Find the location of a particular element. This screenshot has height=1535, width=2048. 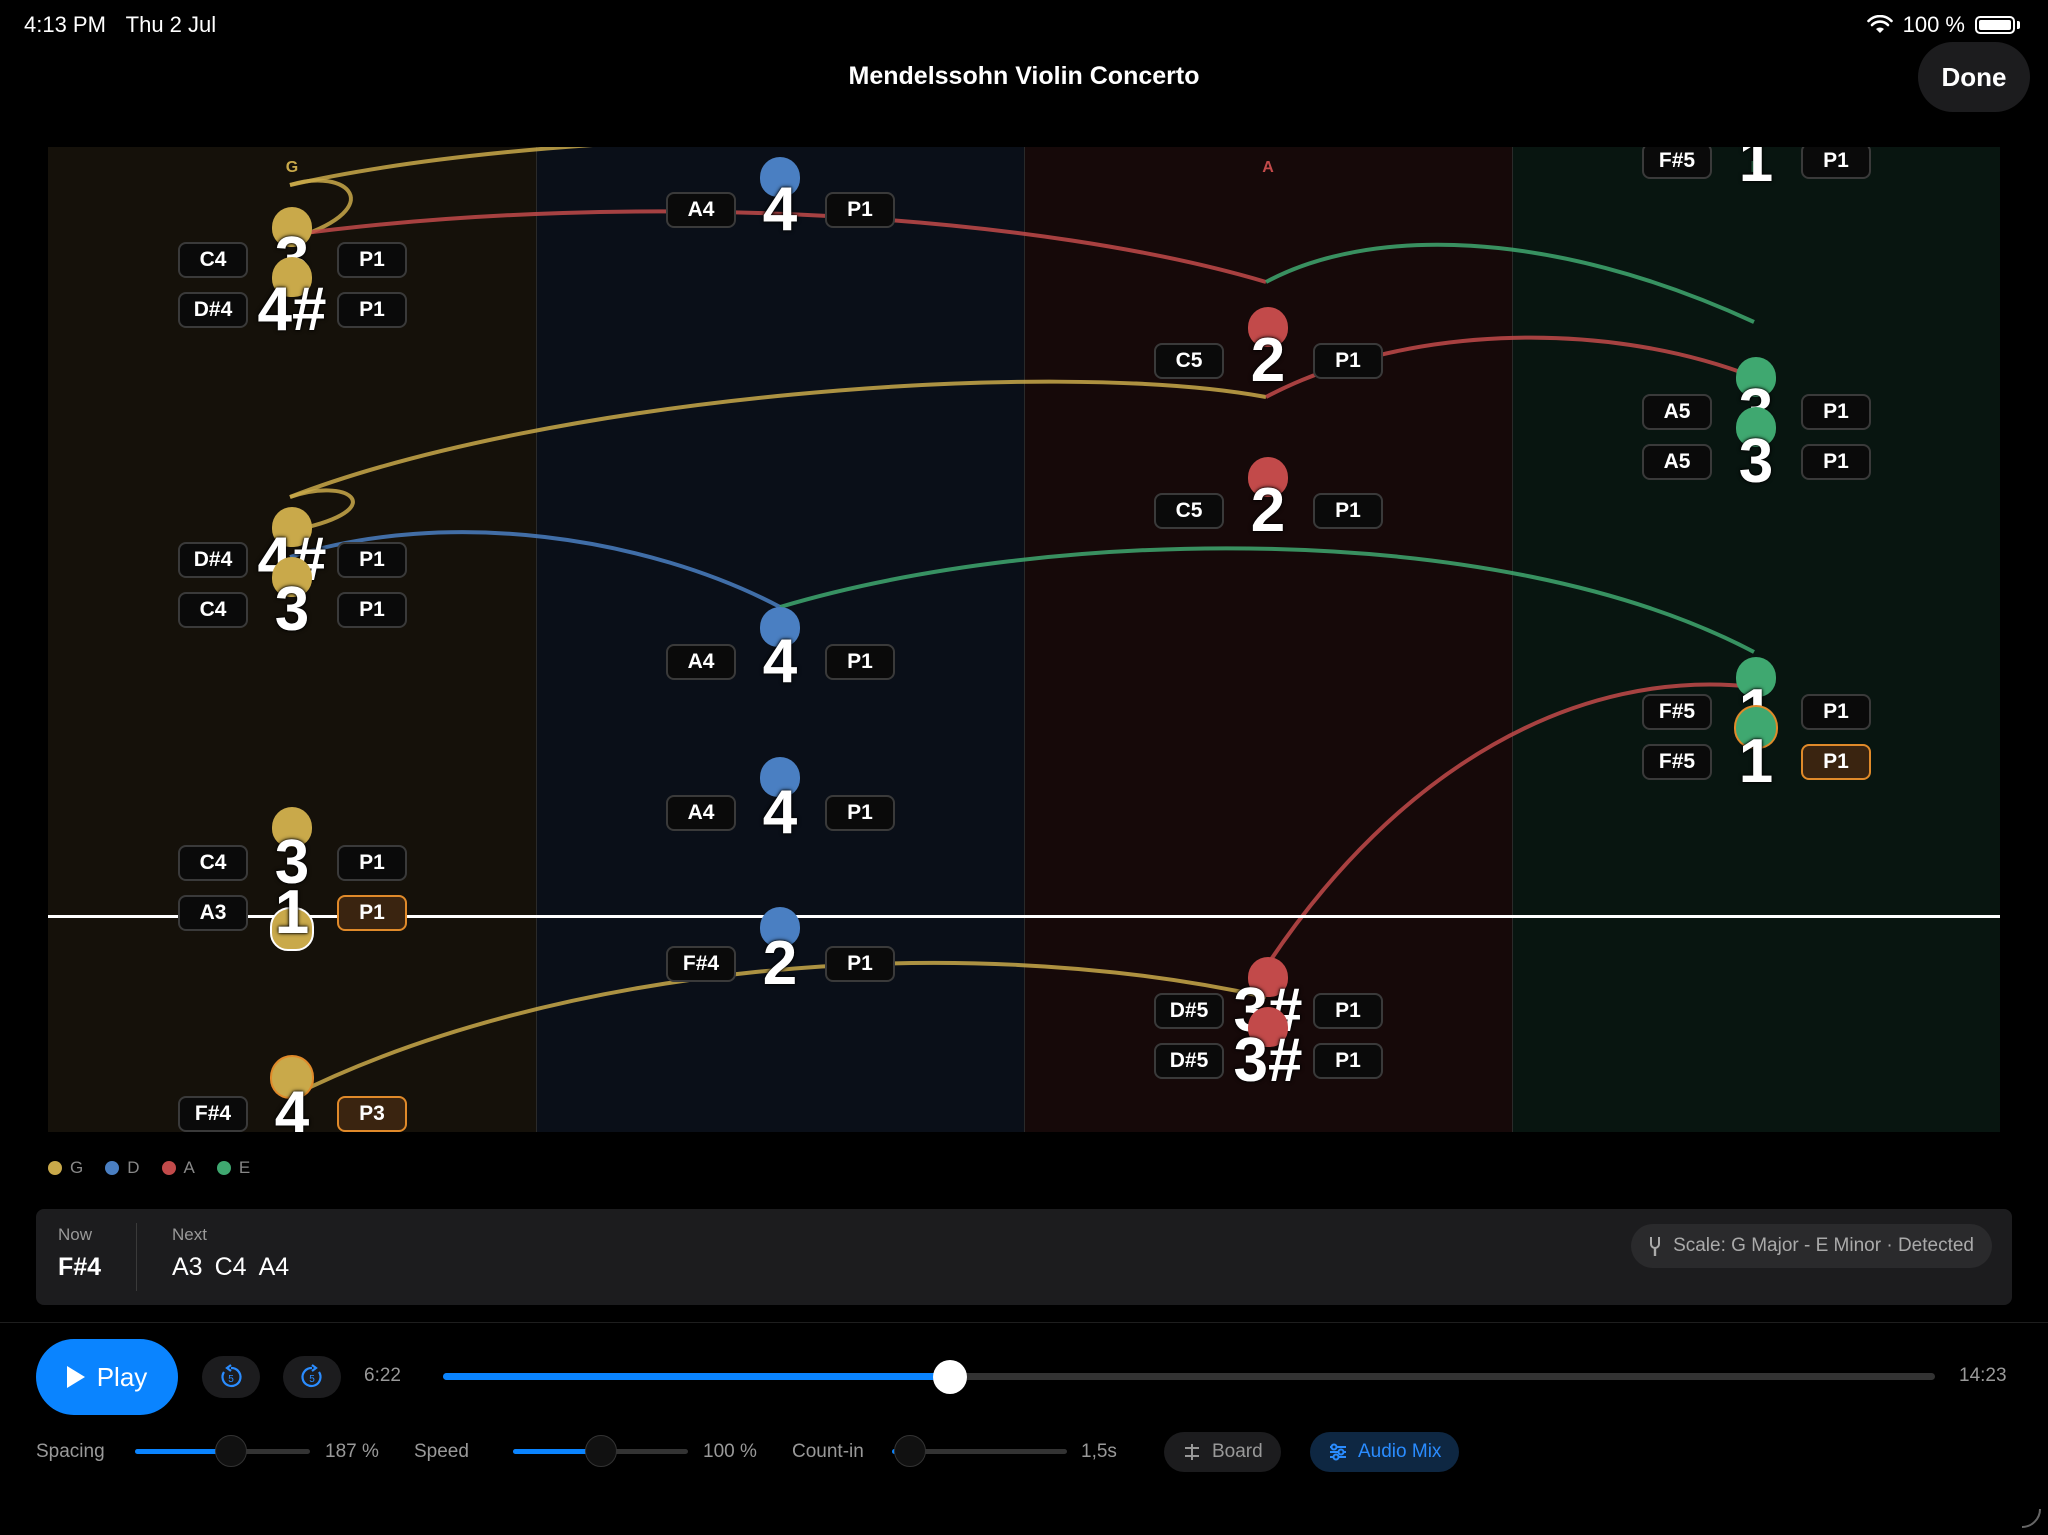

legend-item: A is located at coordinates (178, 1168).